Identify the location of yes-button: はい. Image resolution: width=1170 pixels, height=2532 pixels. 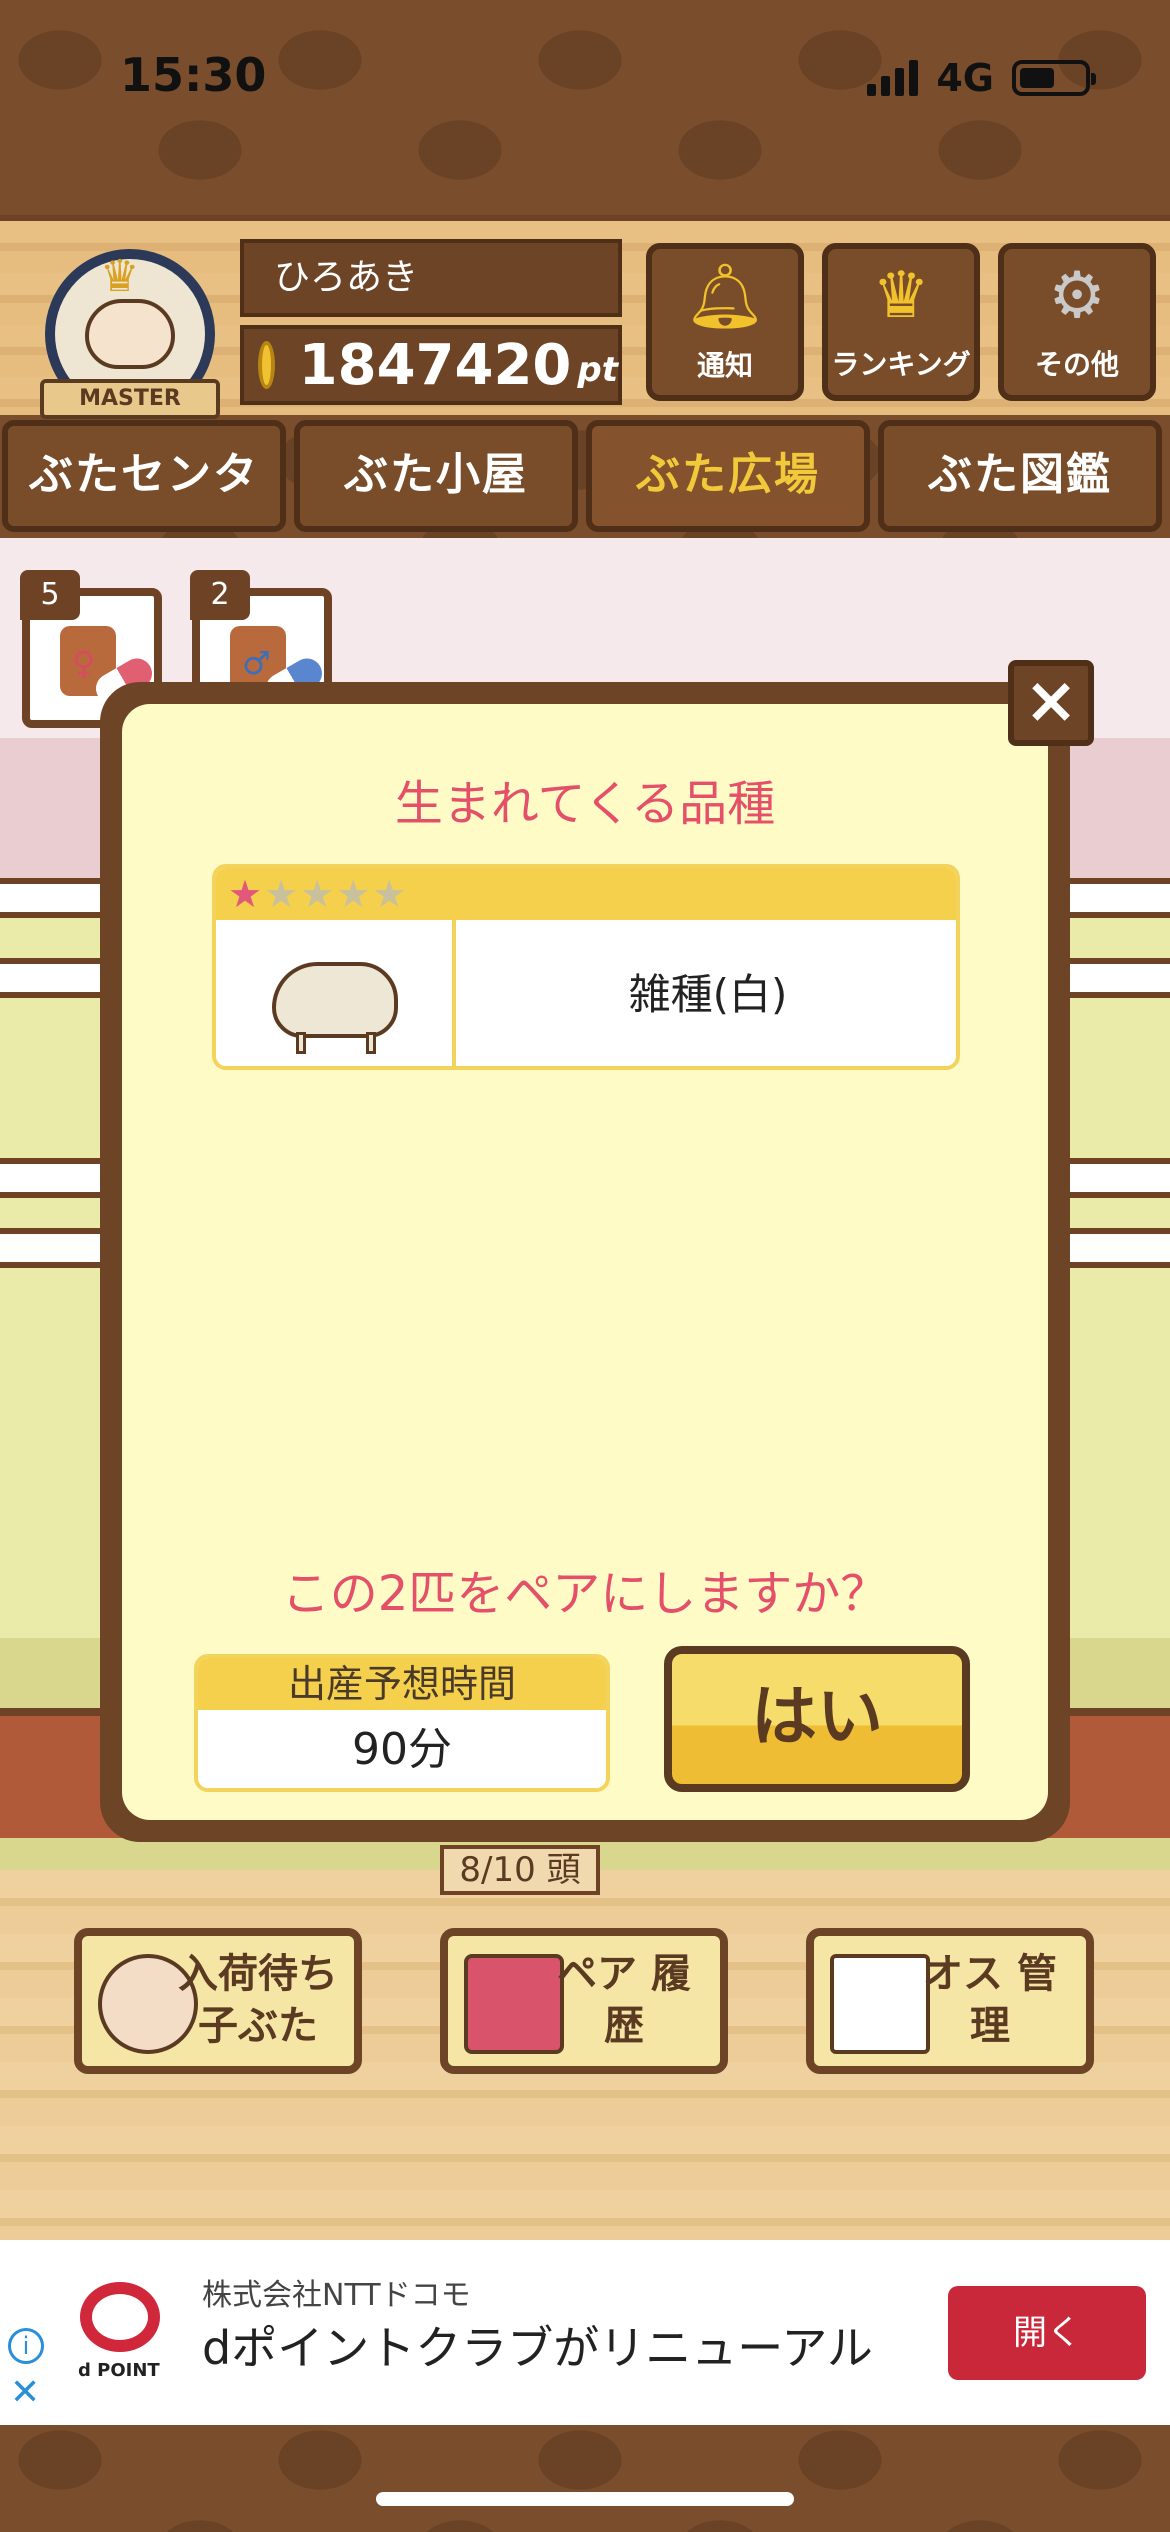
(817, 1719).